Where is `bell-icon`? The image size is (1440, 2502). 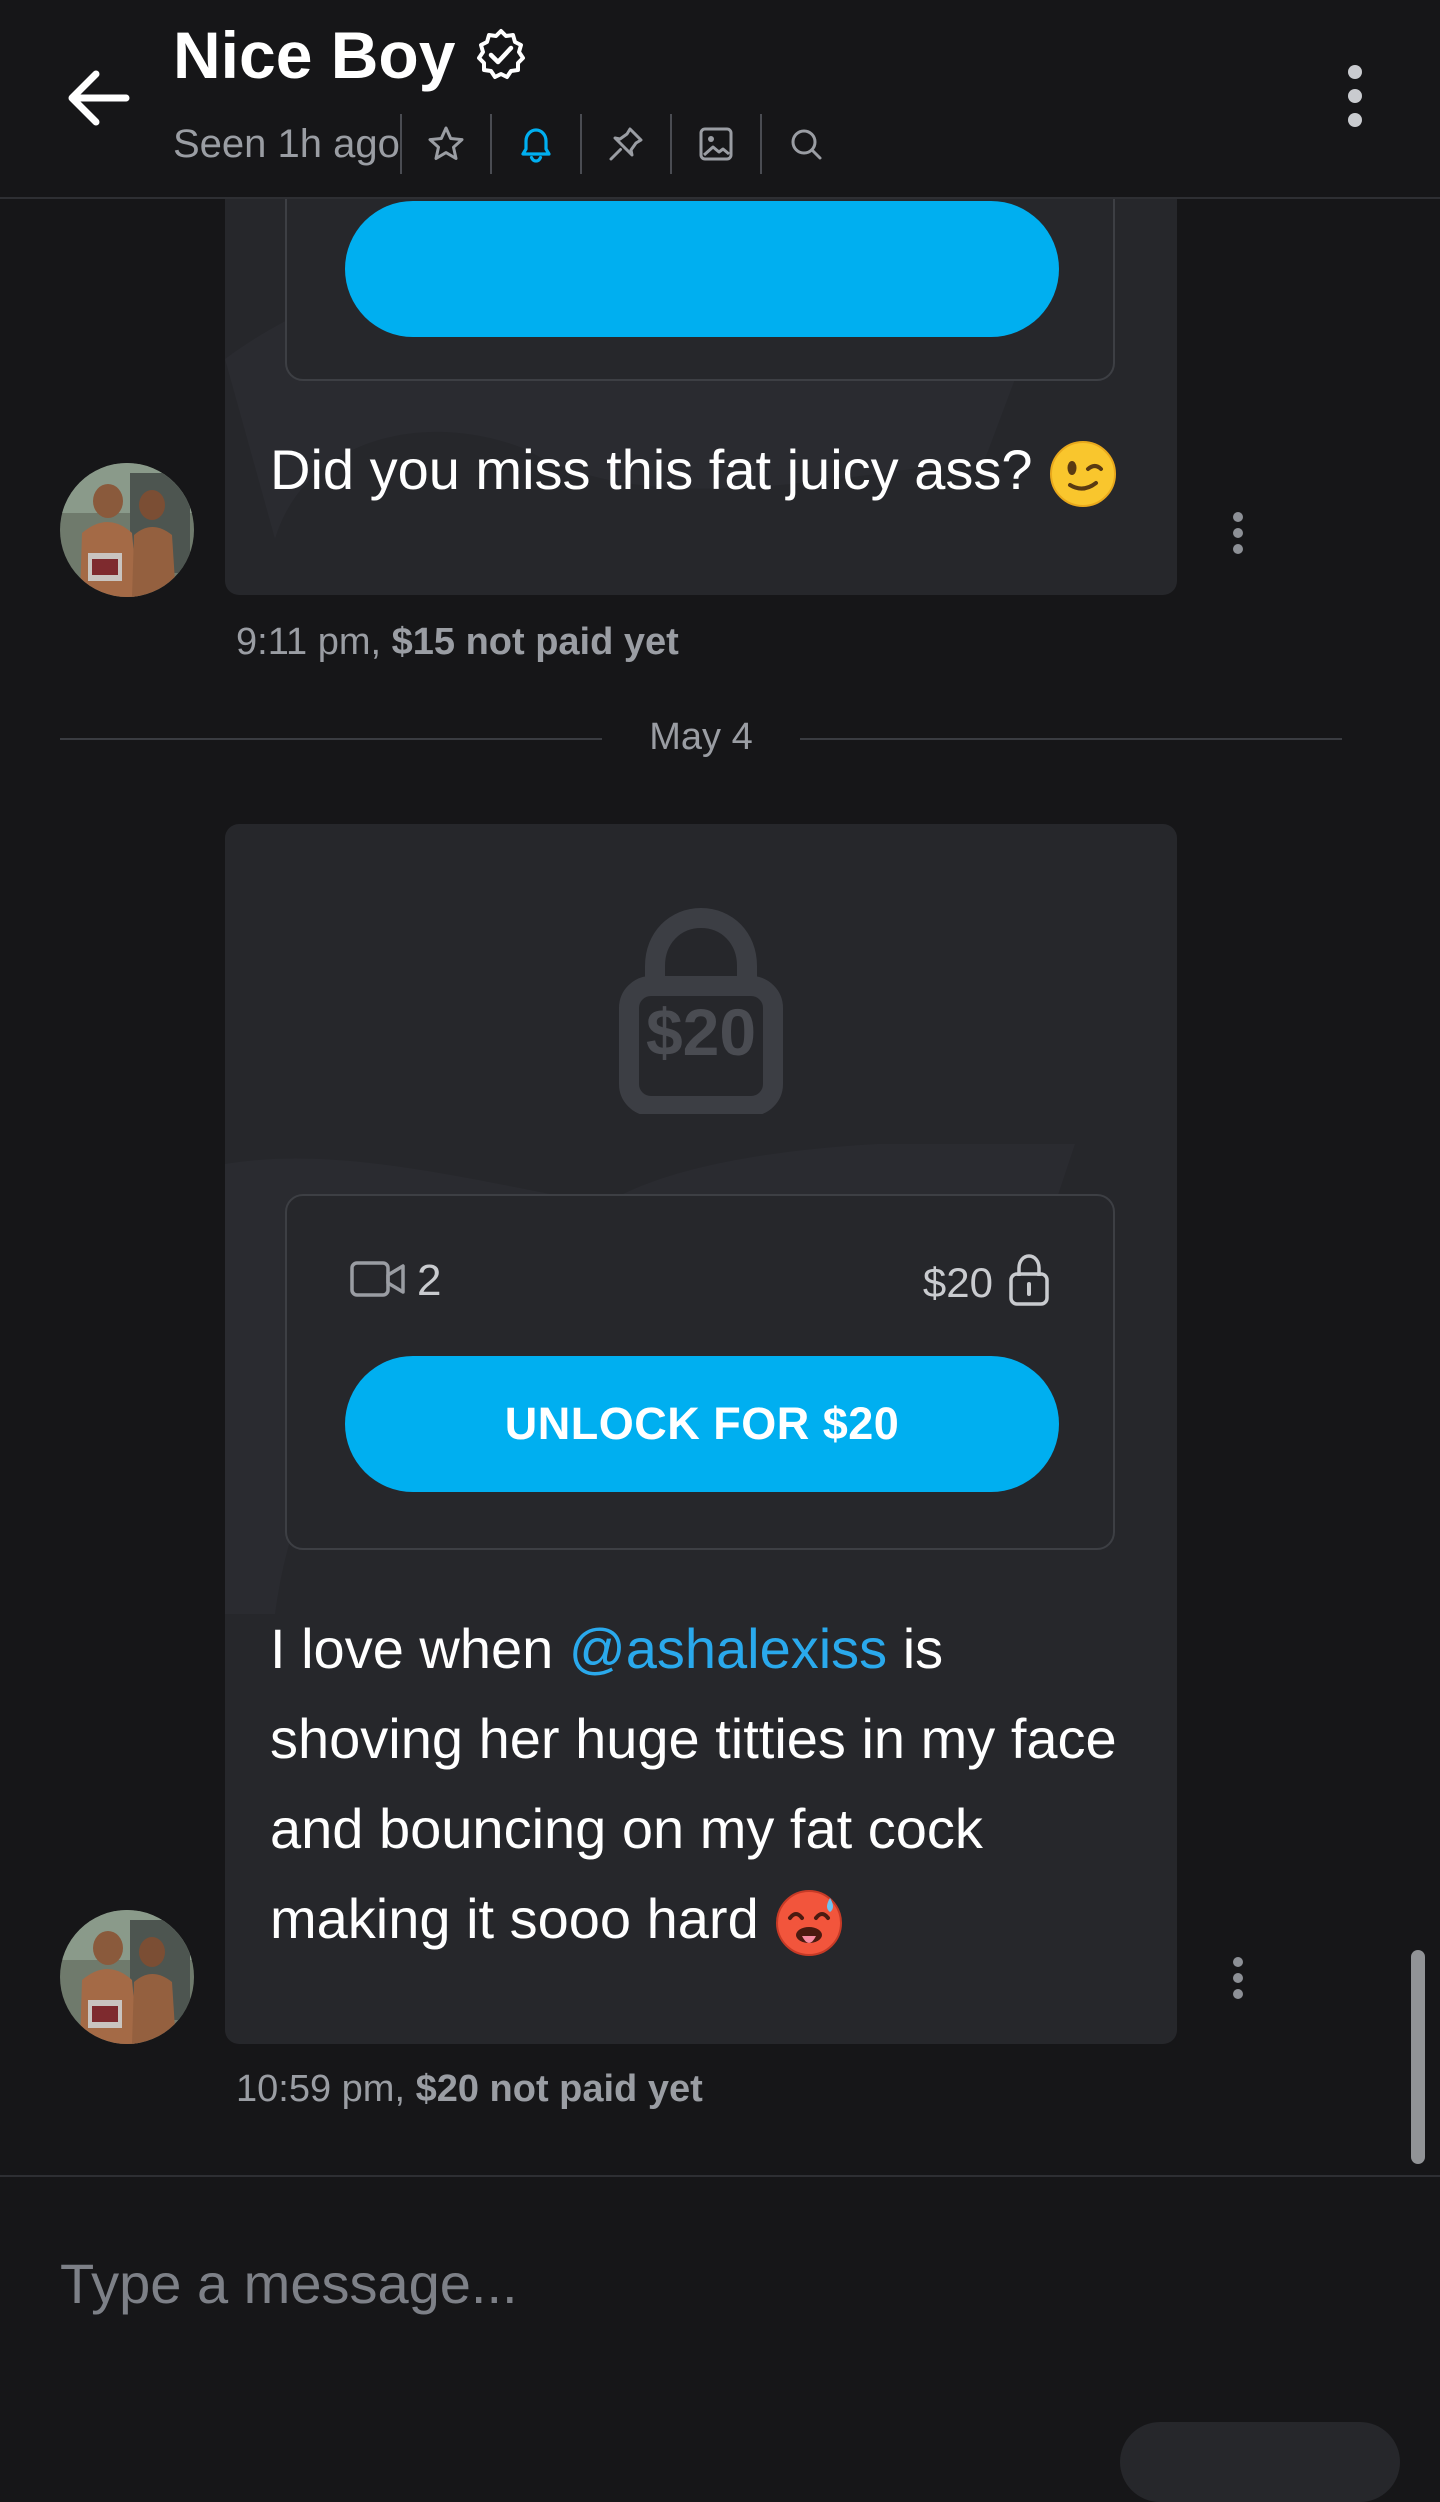 bell-icon is located at coordinates (534, 144).